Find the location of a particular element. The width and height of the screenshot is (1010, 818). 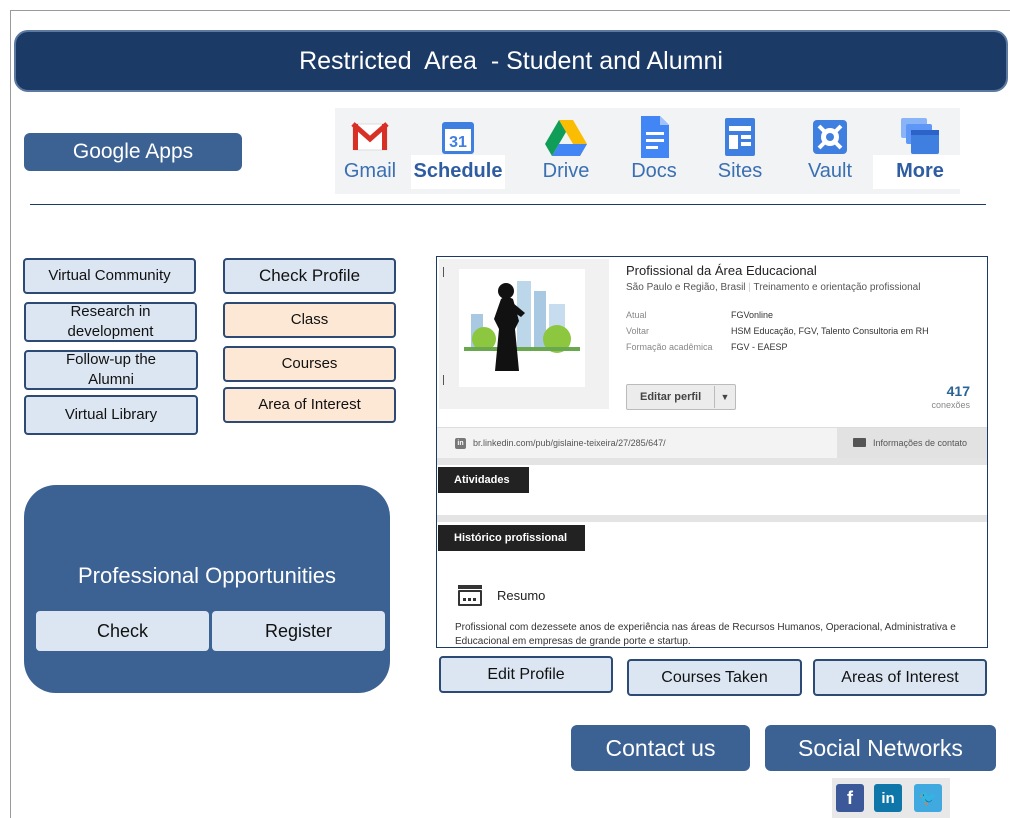

contact-card-icon is located at coordinates (859, 442).